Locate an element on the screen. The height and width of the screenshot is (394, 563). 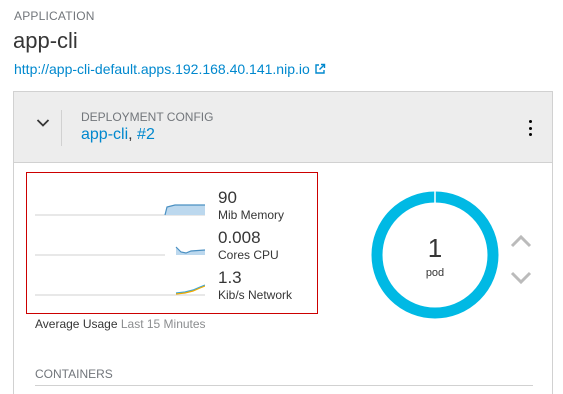
metric-memory: 90 Mib Memory is located at coordinates (172, 208).